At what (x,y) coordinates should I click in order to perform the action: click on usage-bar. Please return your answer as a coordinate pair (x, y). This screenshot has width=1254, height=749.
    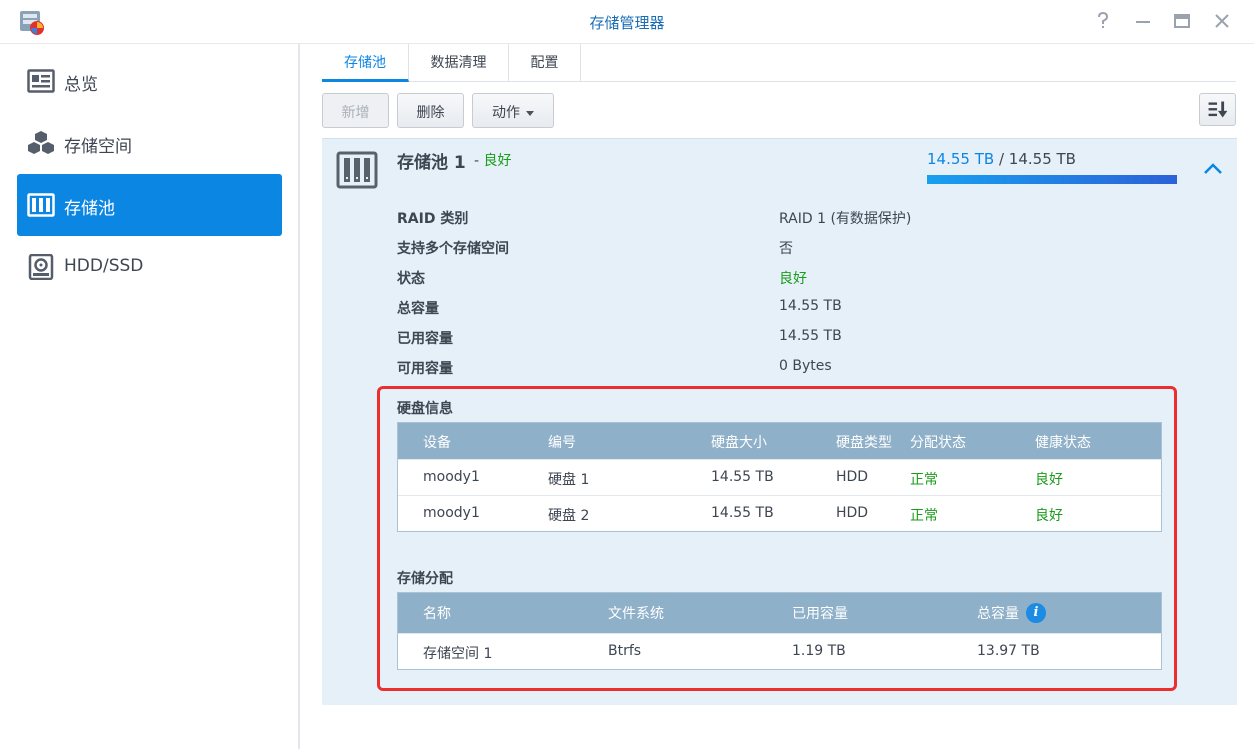
    Looking at the image, I should click on (1052, 179).